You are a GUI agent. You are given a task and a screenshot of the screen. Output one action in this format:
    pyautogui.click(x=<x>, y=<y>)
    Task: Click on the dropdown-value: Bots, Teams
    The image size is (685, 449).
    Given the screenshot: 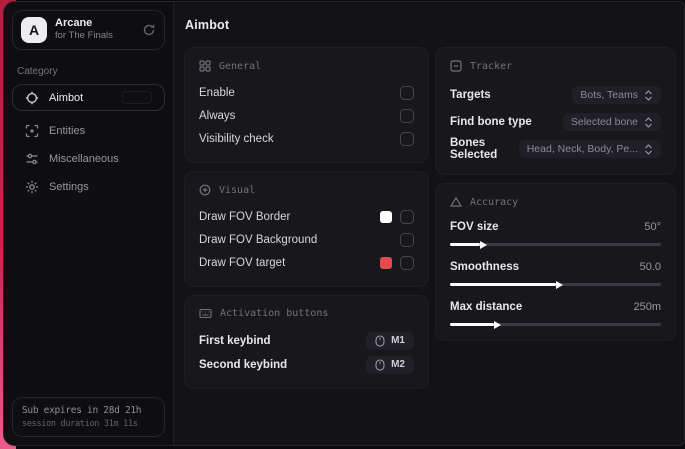 What is the action you would take?
    pyautogui.click(x=609, y=95)
    